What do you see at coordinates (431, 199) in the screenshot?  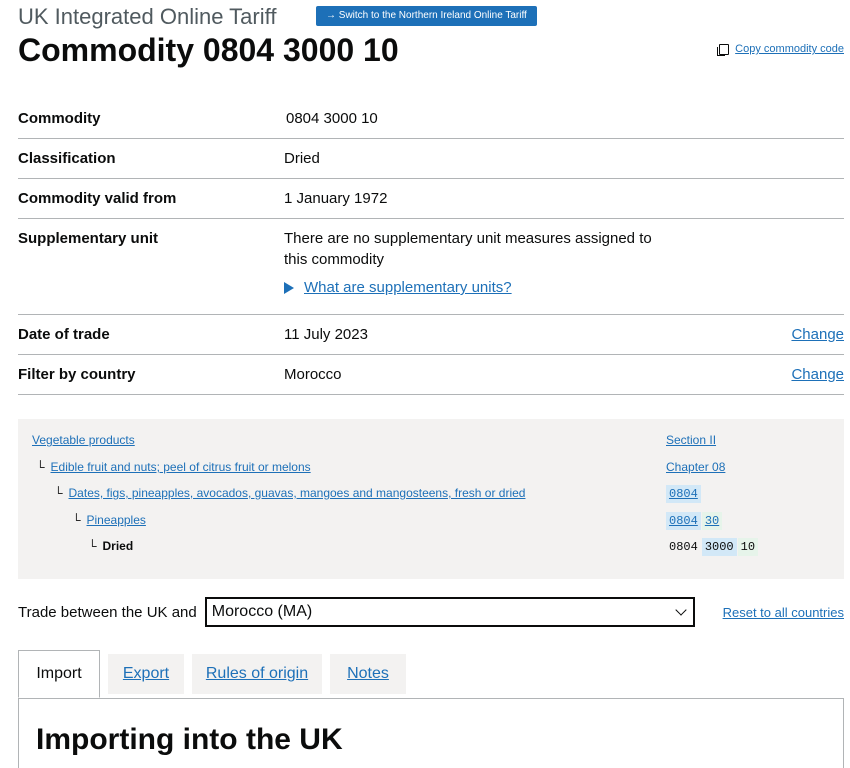 I see `summary-row-valid-from: Commodity valid from 1 January 1972` at bounding box center [431, 199].